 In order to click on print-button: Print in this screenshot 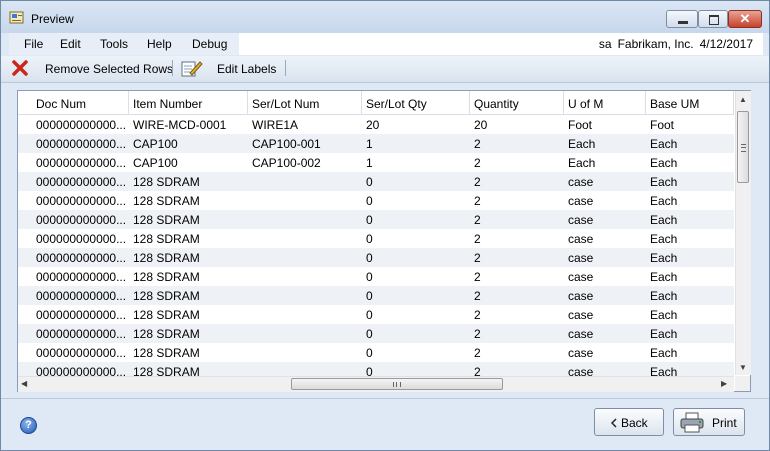, I will do `click(709, 422)`.